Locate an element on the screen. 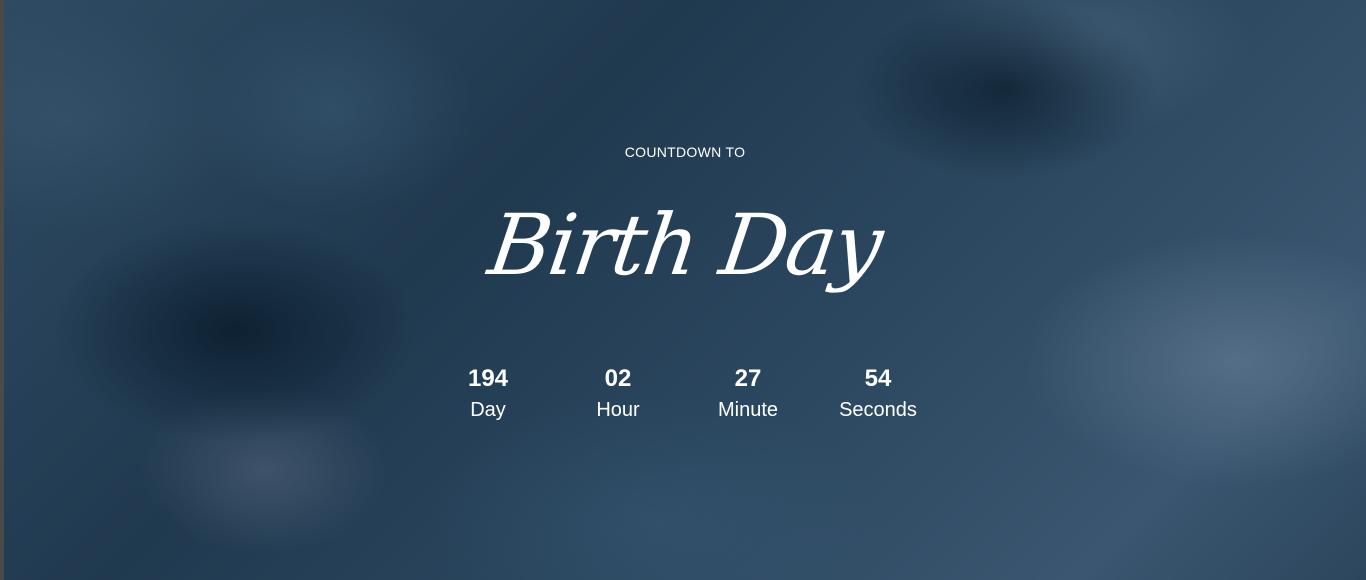 The width and height of the screenshot is (1366, 580). countdown-minutes: 27 Minute is located at coordinates (748, 399).